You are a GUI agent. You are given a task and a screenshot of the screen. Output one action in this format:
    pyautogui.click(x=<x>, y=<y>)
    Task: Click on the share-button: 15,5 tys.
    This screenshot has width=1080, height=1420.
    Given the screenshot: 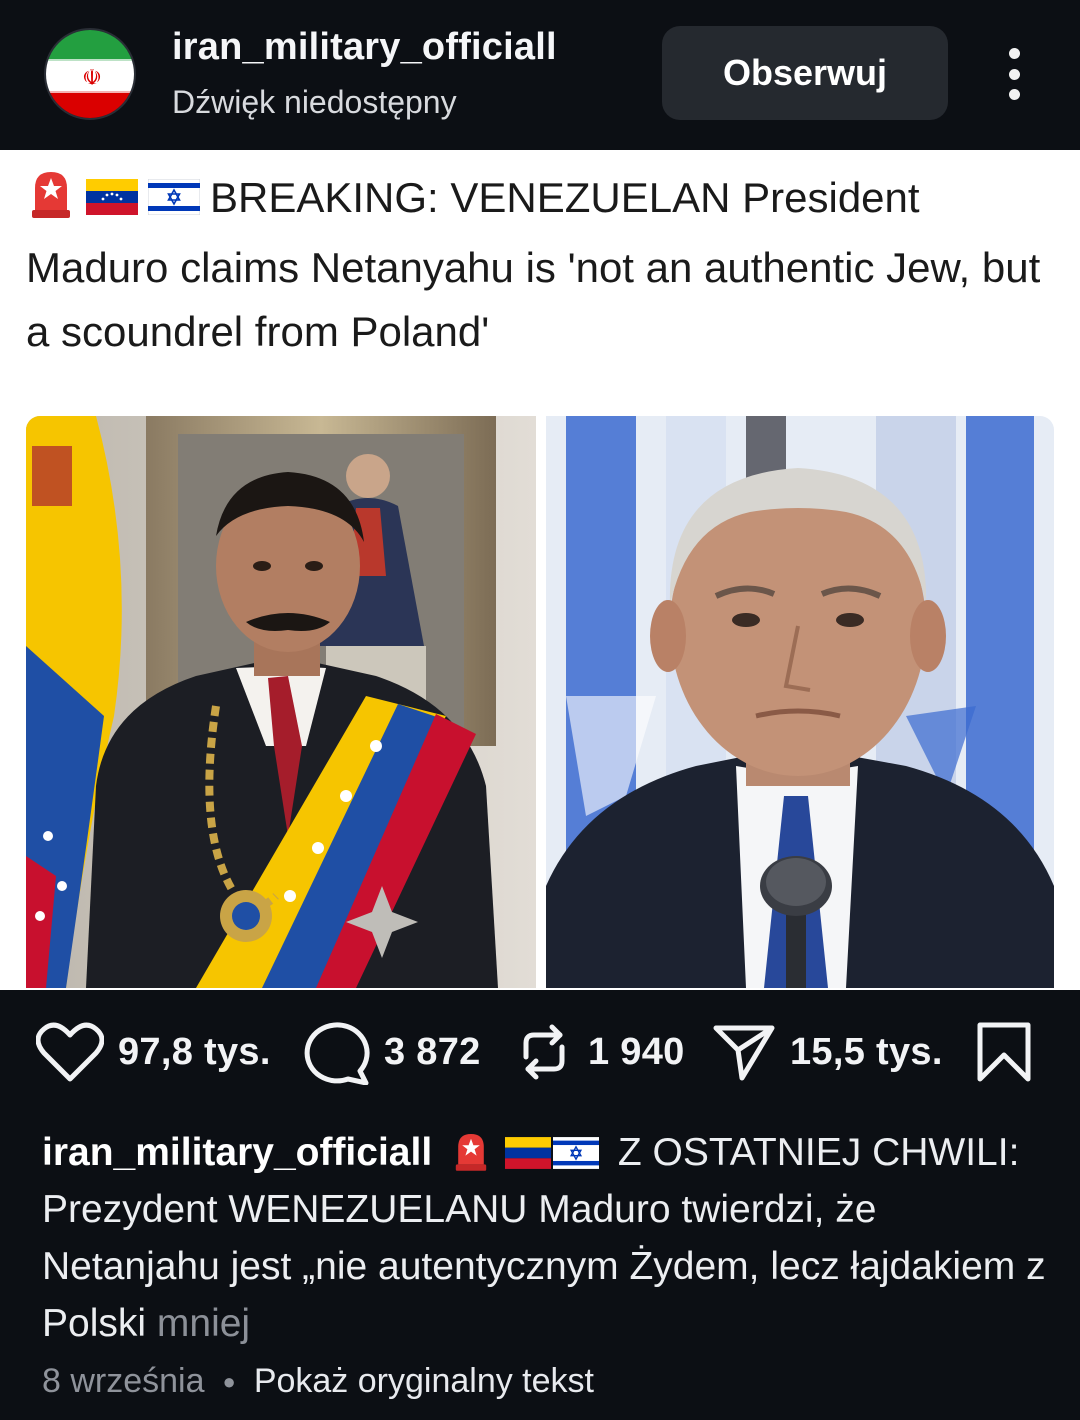 What is the action you would take?
    pyautogui.click(x=827, y=1052)
    